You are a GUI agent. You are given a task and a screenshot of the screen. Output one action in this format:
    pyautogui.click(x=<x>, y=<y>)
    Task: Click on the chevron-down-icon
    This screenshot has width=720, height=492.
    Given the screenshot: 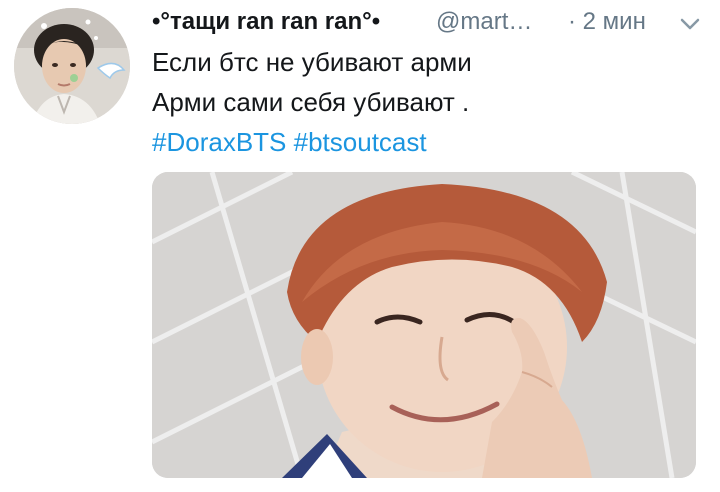 What is the action you would take?
    pyautogui.click(x=690, y=24)
    